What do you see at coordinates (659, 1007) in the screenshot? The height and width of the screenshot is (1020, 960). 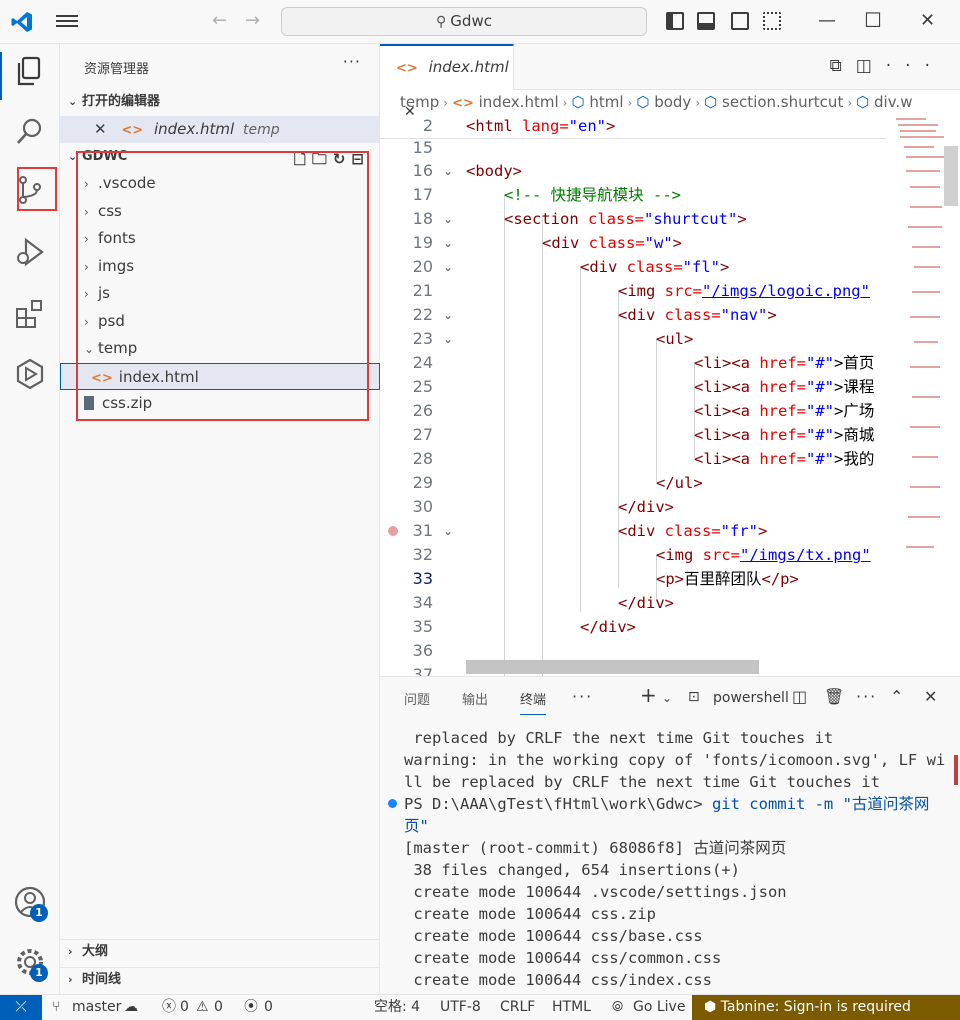 I see `go-live-button: Go Live` at bounding box center [659, 1007].